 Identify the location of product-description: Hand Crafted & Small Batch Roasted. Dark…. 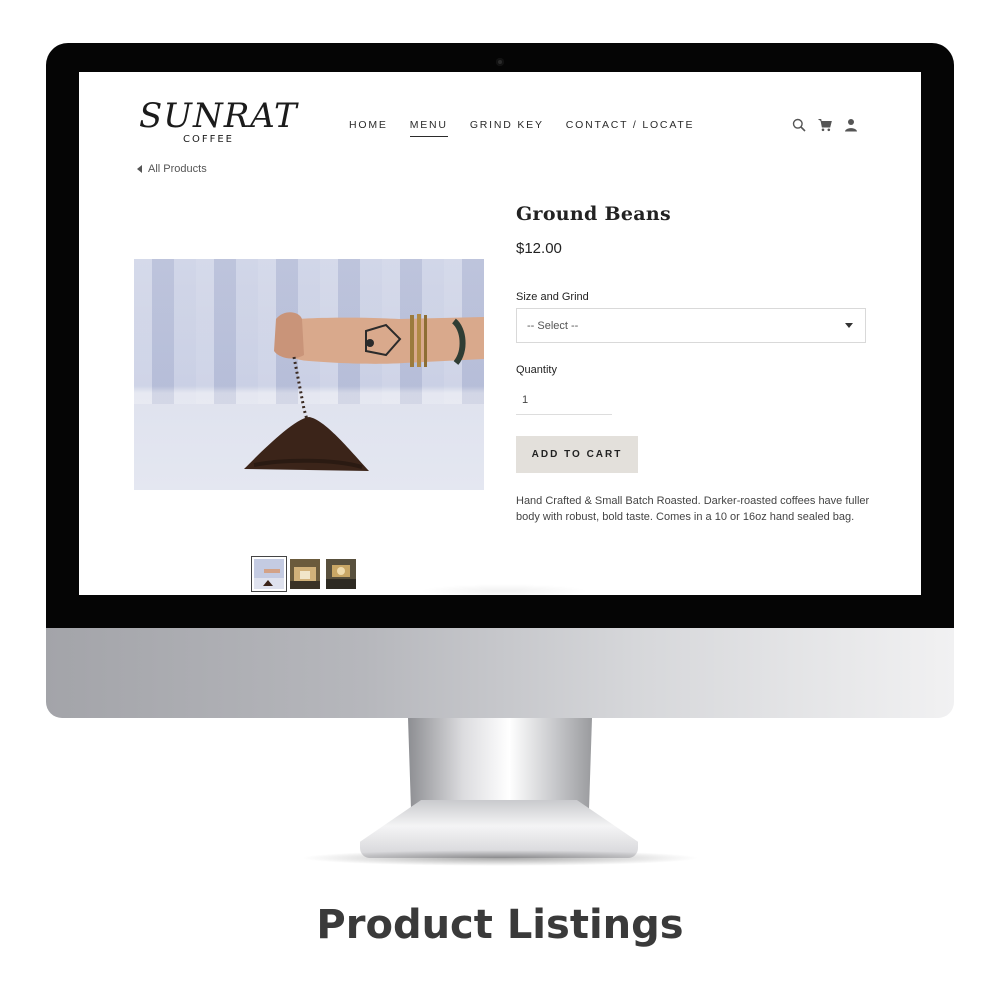
(693, 509).